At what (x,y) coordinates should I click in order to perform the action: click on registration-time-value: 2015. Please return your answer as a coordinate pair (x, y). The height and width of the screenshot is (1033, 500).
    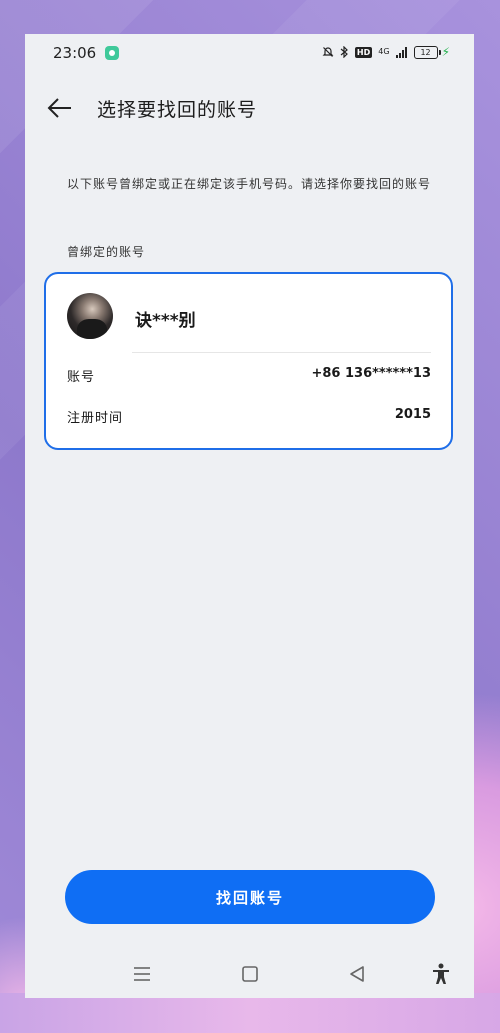
    Looking at the image, I should click on (412, 414).